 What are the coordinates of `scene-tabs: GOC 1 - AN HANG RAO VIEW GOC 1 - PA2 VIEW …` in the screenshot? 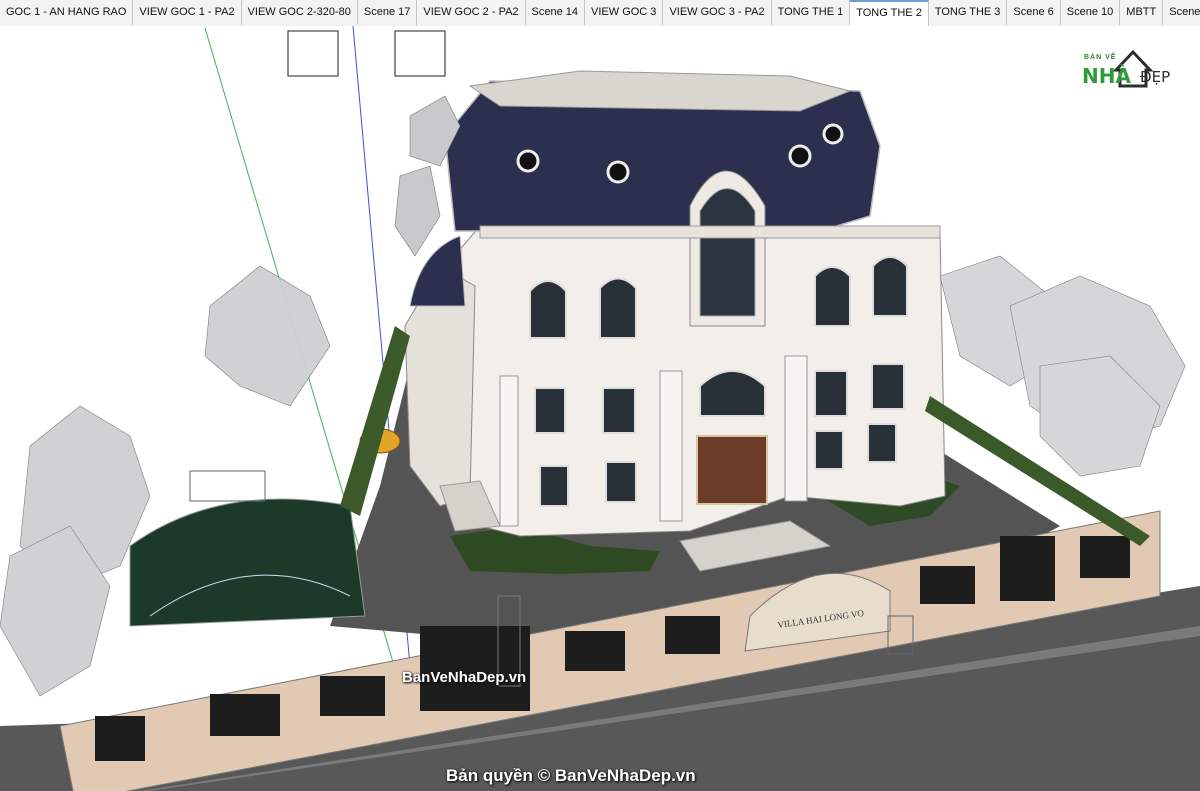 It's located at (600, 13).